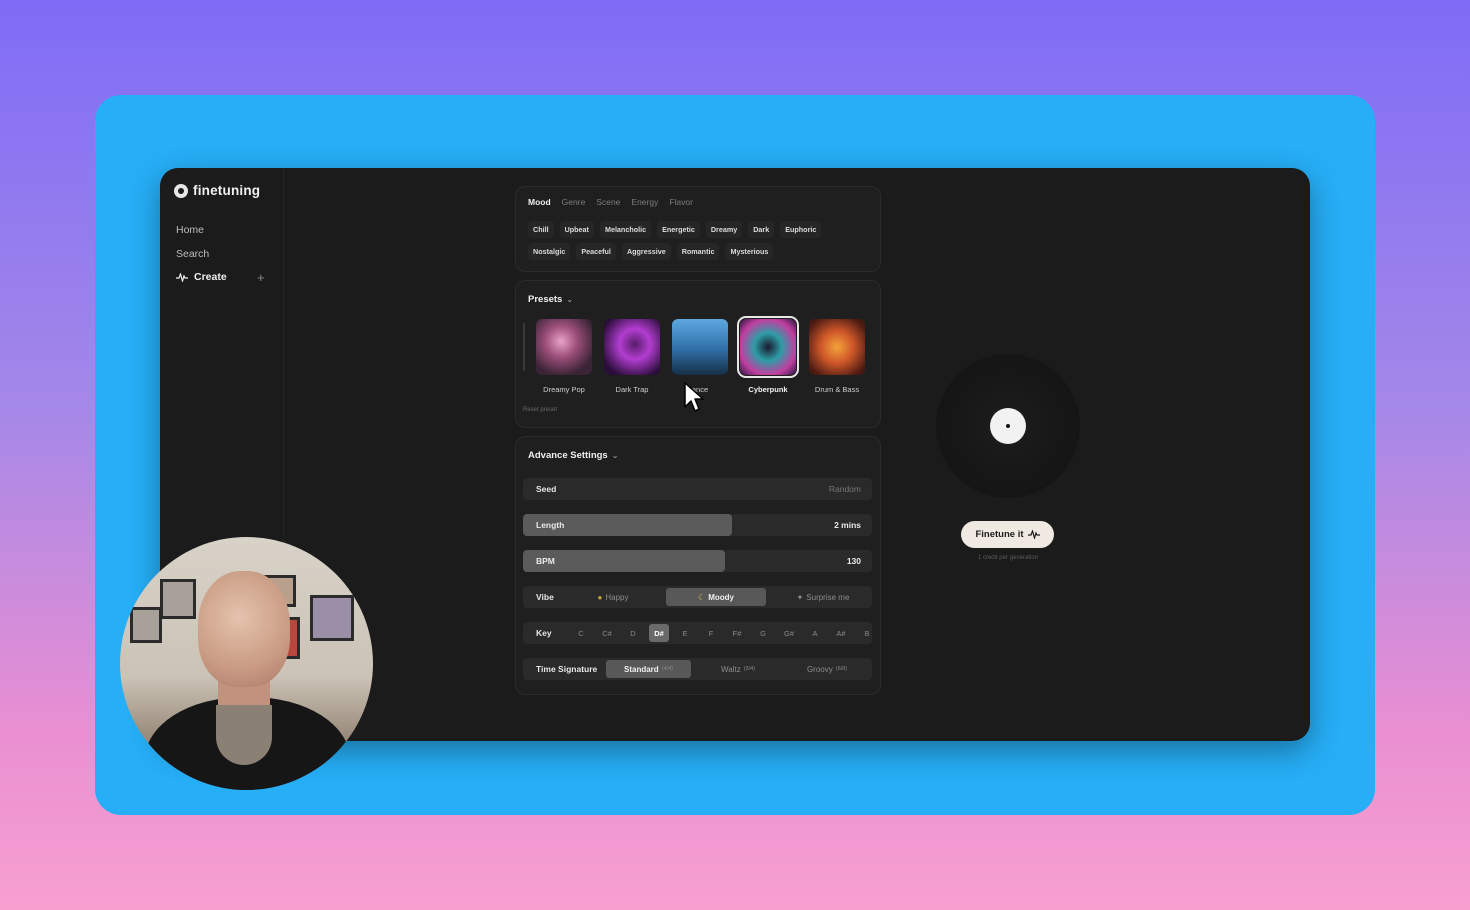 The image size is (1470, 910). What do you see at coordinates (615, 455) in the screenshot?
I see `chevron-down-icon: ⌄` at bounding box center [615, 455].